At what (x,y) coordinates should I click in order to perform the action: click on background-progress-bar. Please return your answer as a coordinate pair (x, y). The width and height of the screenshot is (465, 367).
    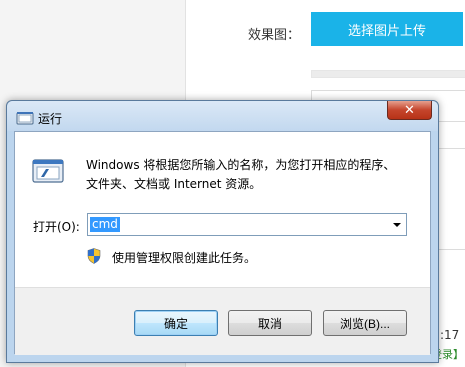
    Looking at the image, I should click on (388, 74).